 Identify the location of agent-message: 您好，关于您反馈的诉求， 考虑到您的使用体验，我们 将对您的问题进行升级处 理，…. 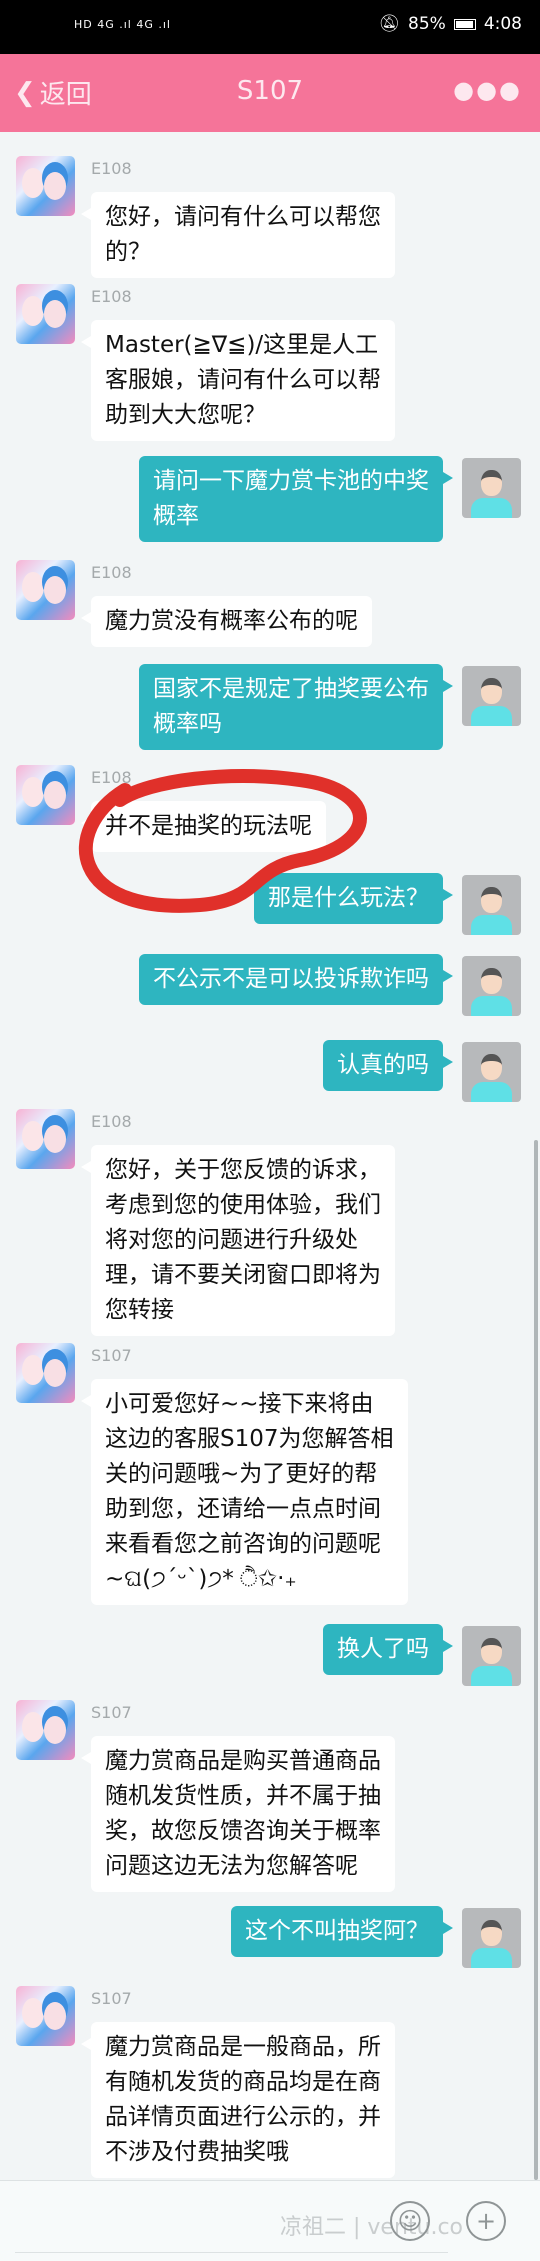
(238, 1240).